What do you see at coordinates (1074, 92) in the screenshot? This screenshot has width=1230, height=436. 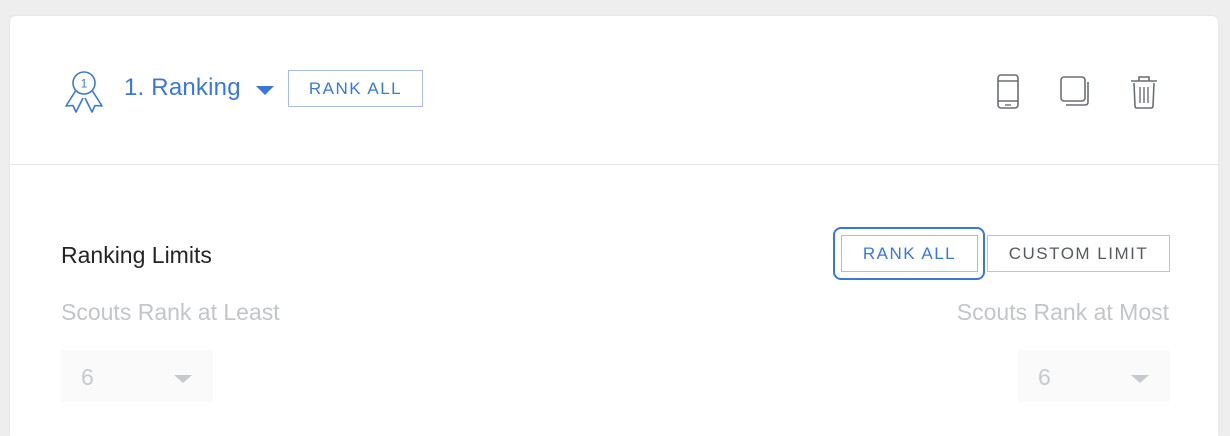 I see `duplicate-icon` at bounding box center [1074, 92].